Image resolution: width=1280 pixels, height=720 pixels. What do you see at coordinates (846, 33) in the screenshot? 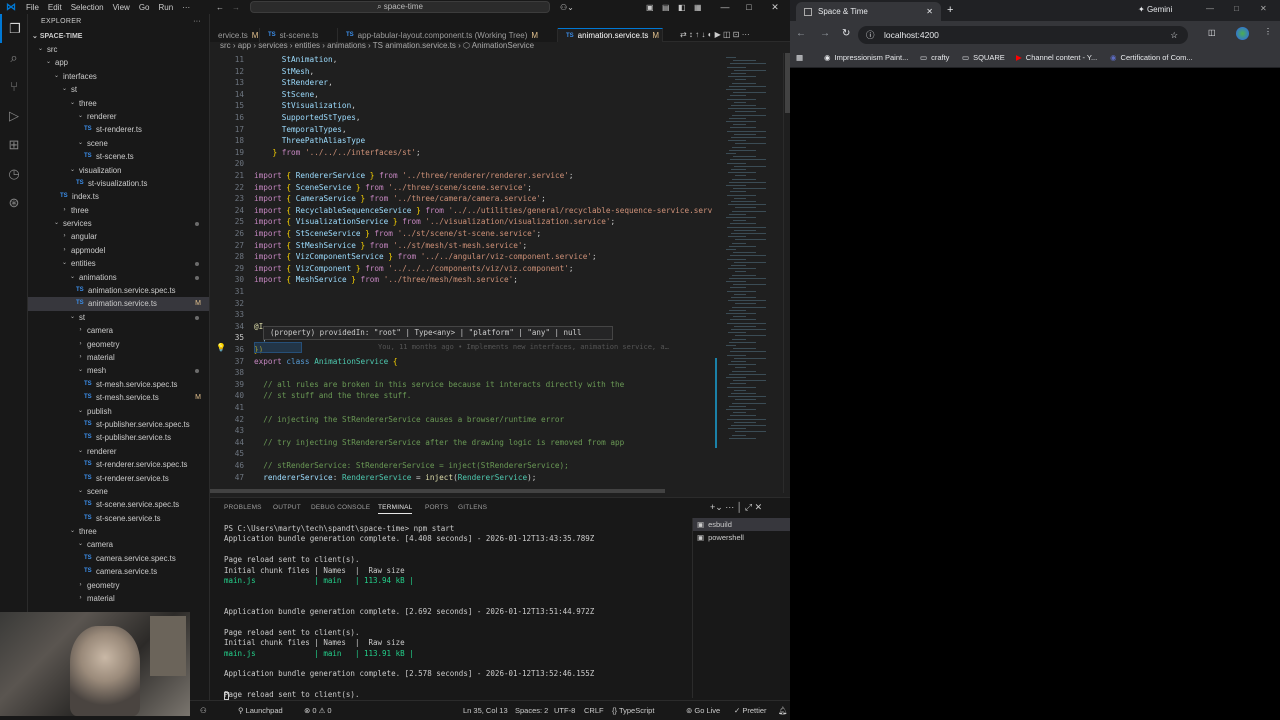
I see `reload-icon: ↻` at bounding box center [846, 33].